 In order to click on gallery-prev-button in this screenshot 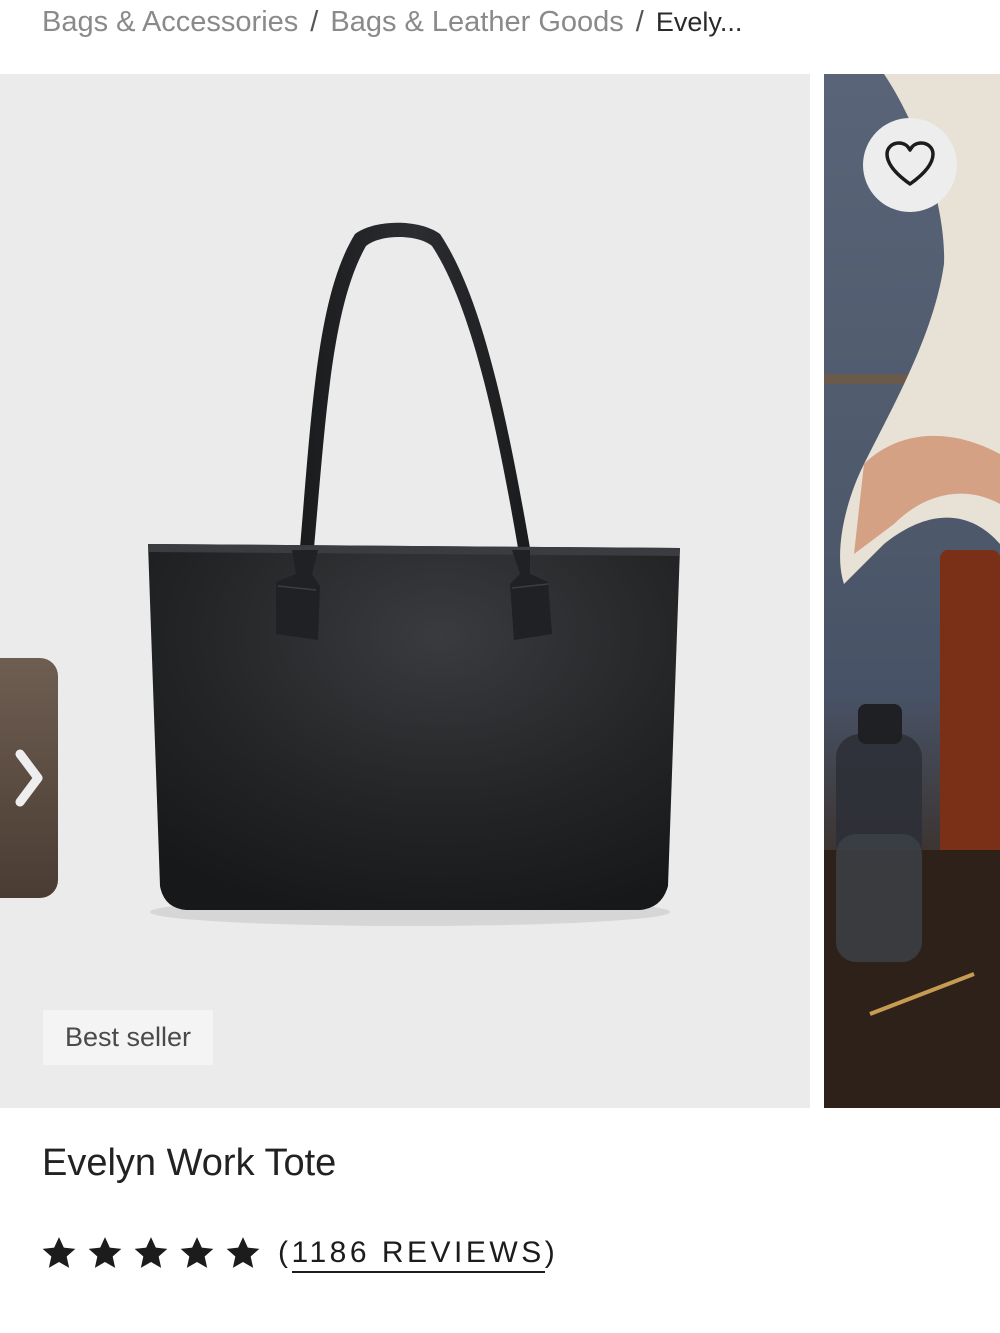, I will do `click(29, 778)`.